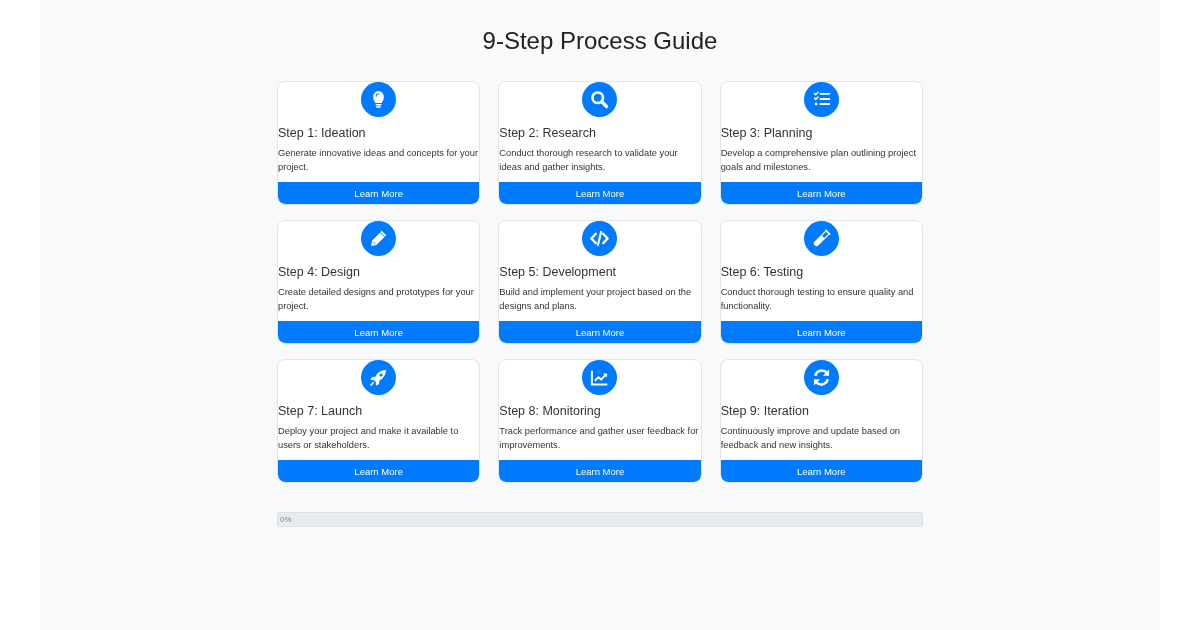  I want to click on card-description: Conduct thorough research to validate your ideas and gather insights., so click(589, 160).